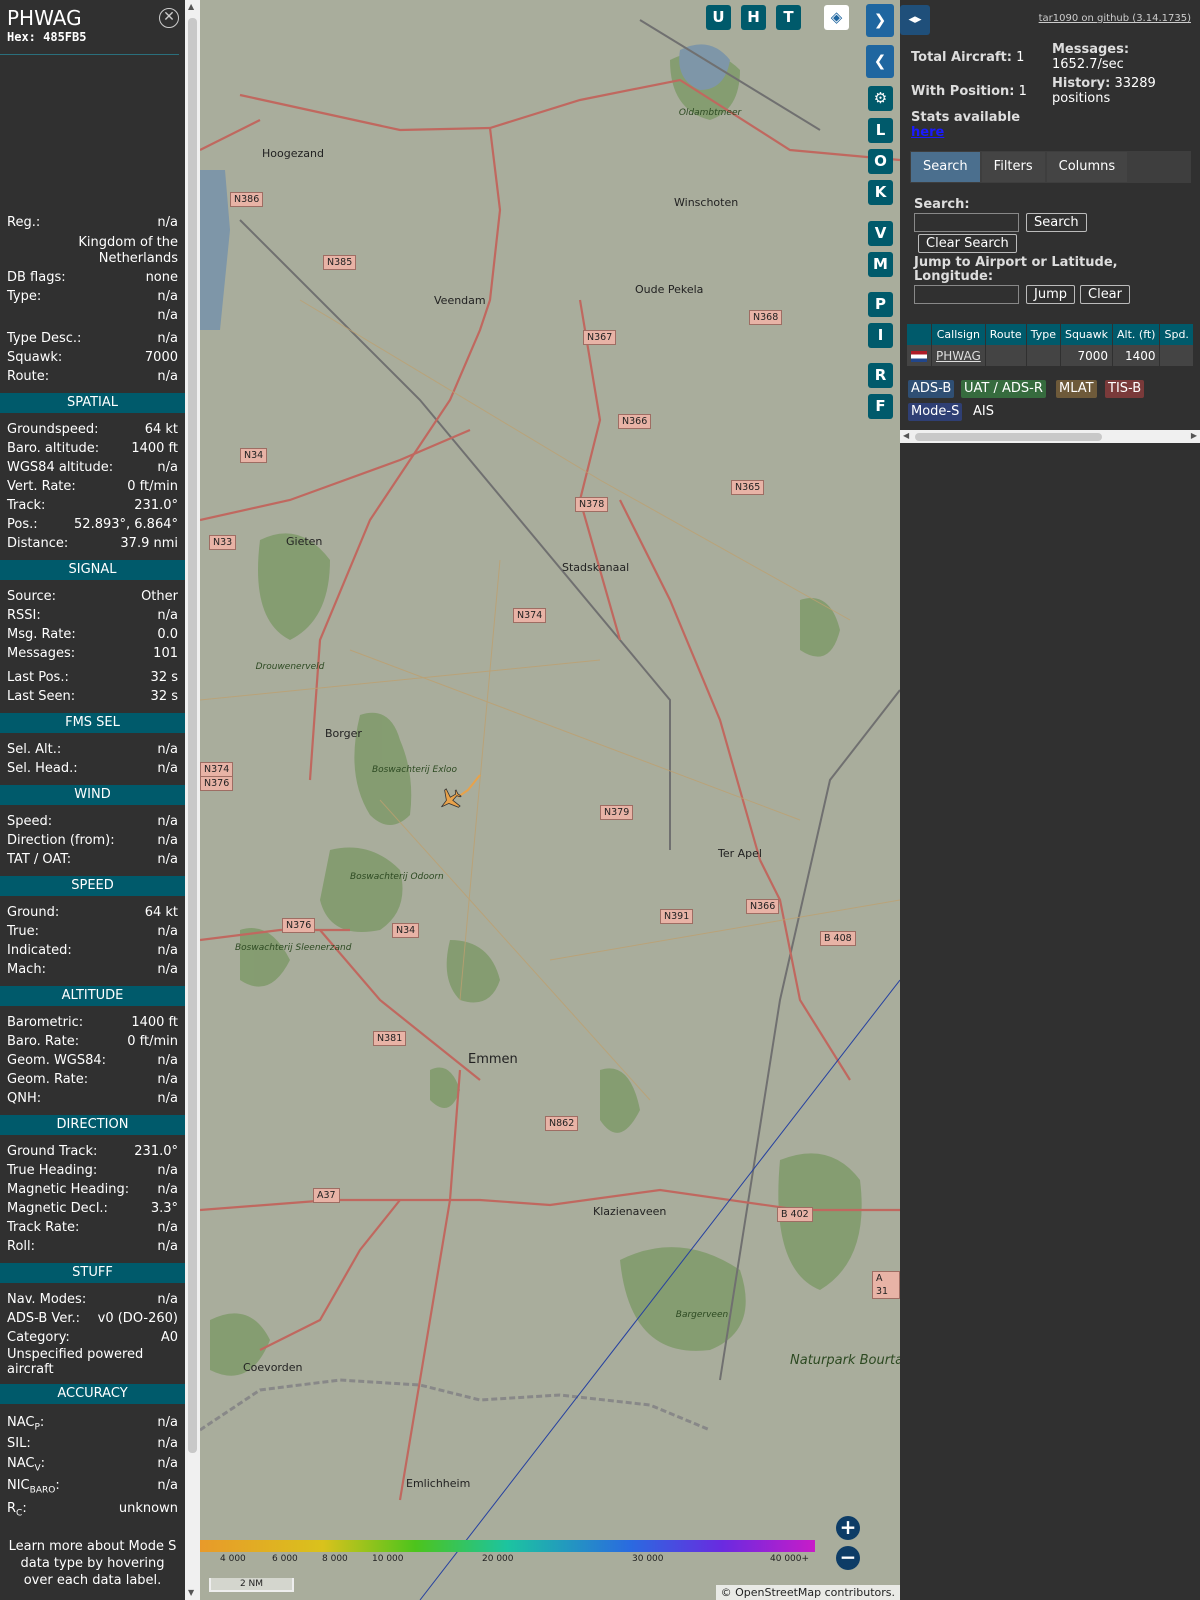 Image resolution: width=1200 pixels, height=1600 pixels. Describe the element at coordinates (931, 389) in the screenshot. I see `legend-adsb: ADS-B` at that location.